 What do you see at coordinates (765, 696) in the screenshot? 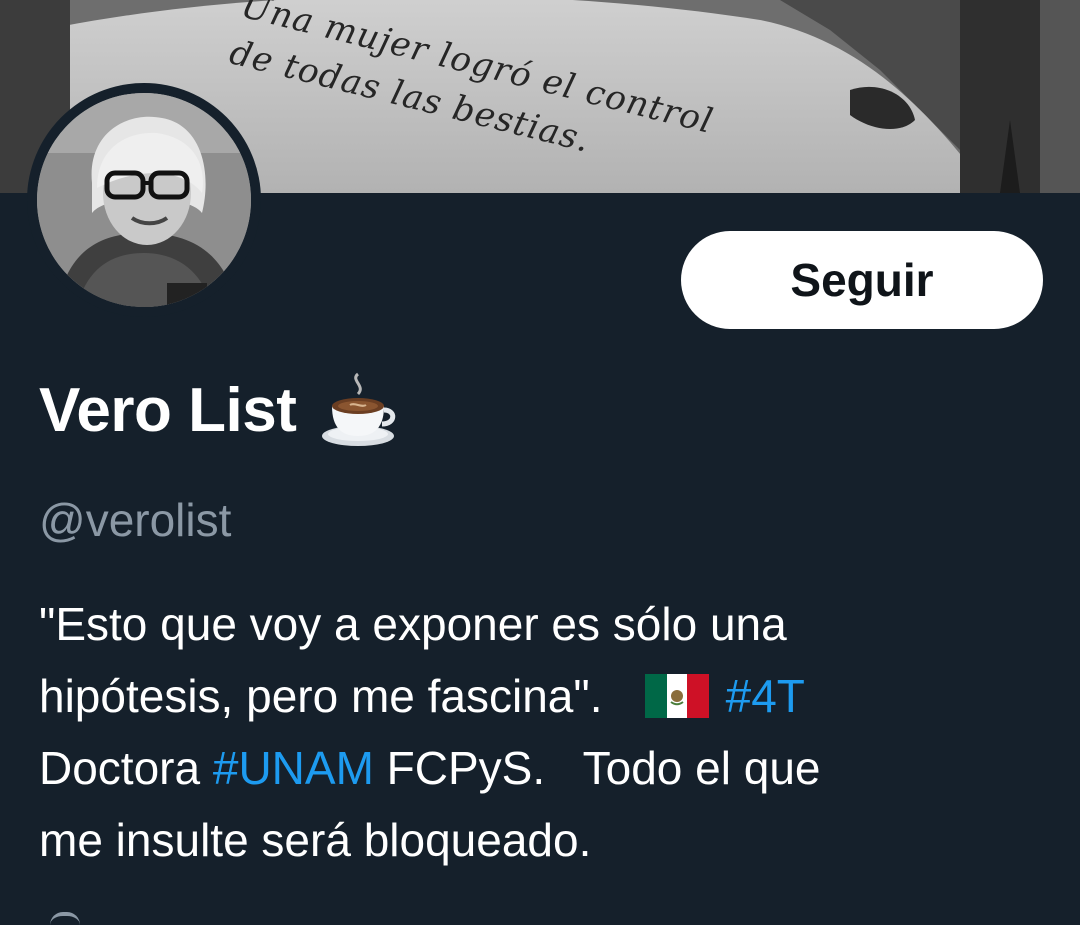
I see `hashtag-4t-link: #4T` at bounding box center [765, 696].